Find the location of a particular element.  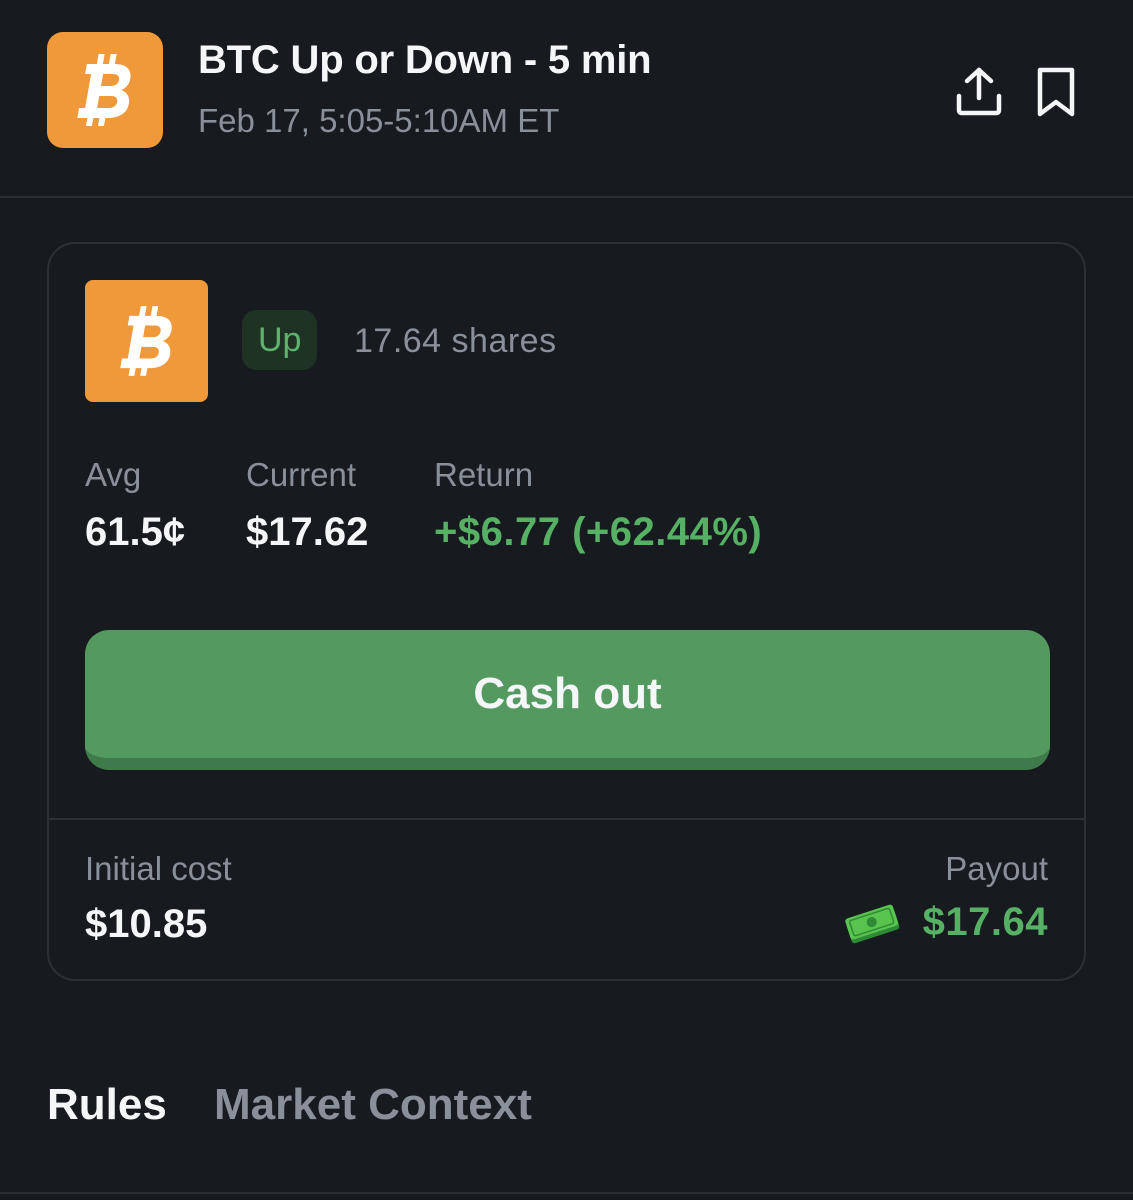

share-icon is located at coordinates (979, 91).